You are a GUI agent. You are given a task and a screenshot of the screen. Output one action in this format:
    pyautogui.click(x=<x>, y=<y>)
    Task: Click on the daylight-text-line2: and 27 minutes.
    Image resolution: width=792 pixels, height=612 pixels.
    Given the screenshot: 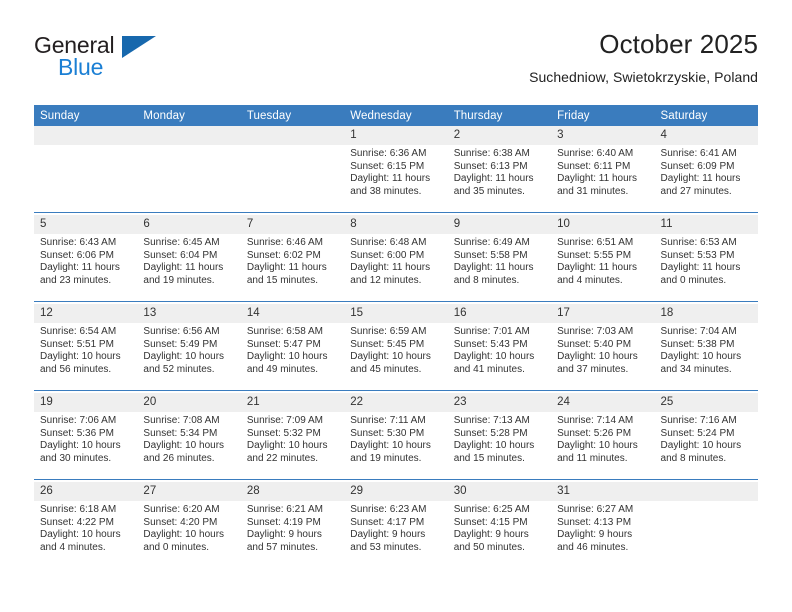 What is the action you would take?
    pyautogui.click(x=696, y=191)
    